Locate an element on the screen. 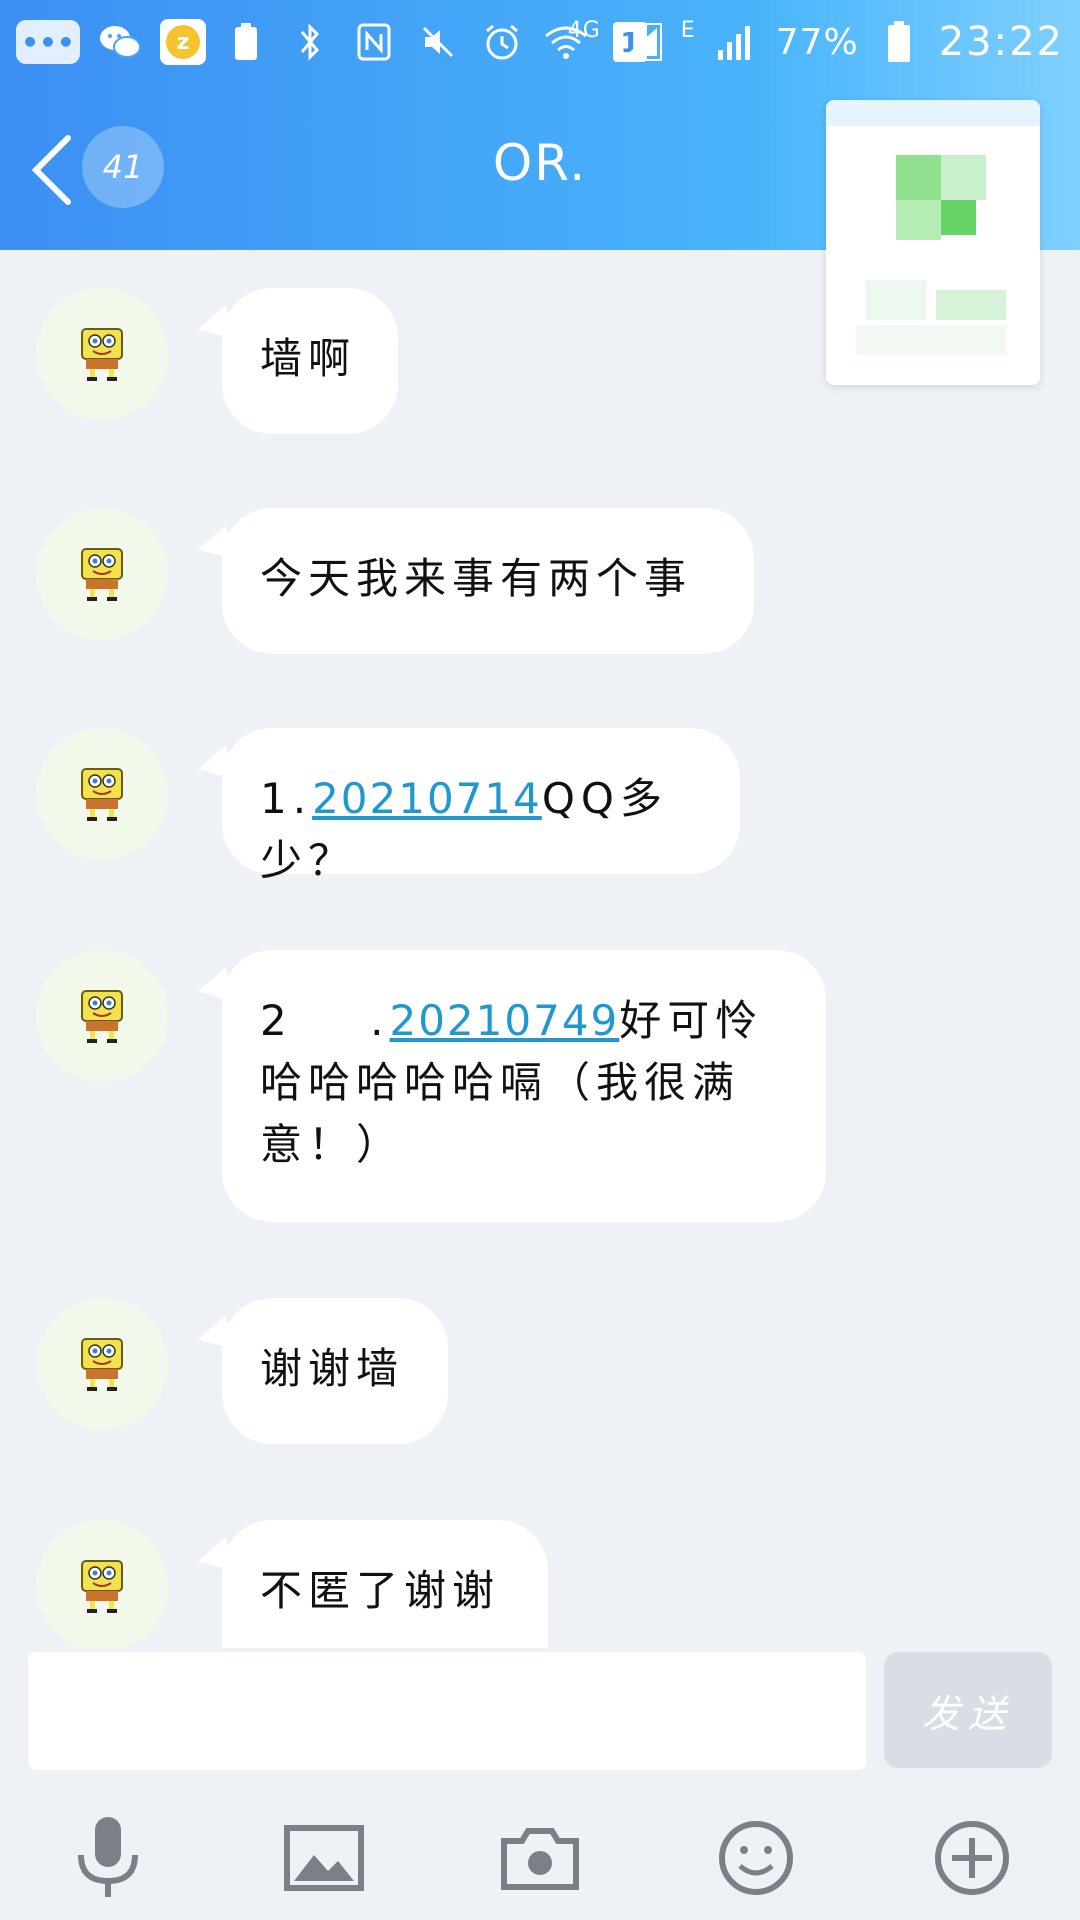 This screenshot has width=1080, height=1920. battery-icon is located at coordinates (899, 42).